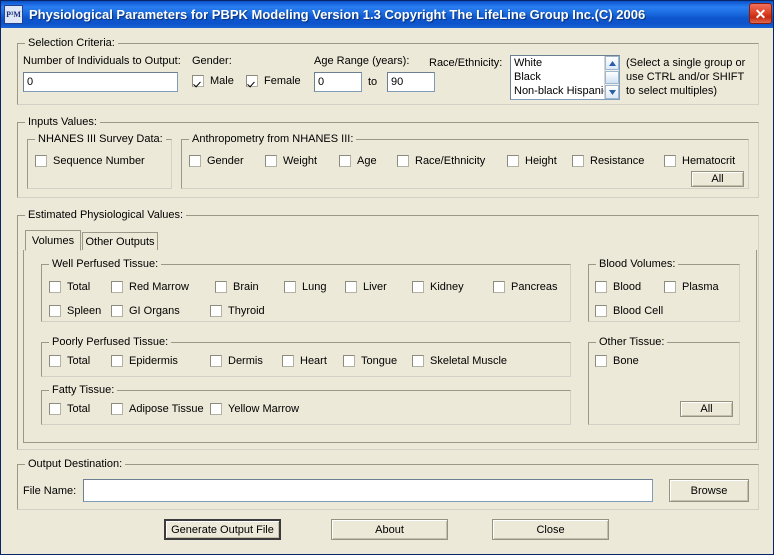 This screenshot has width=774, height=555. What do you see at coordinates (637, 264) in the screenshot?
I see `blood-volumes-legend: Blood Volumes:` at bounding box center [637, 264].